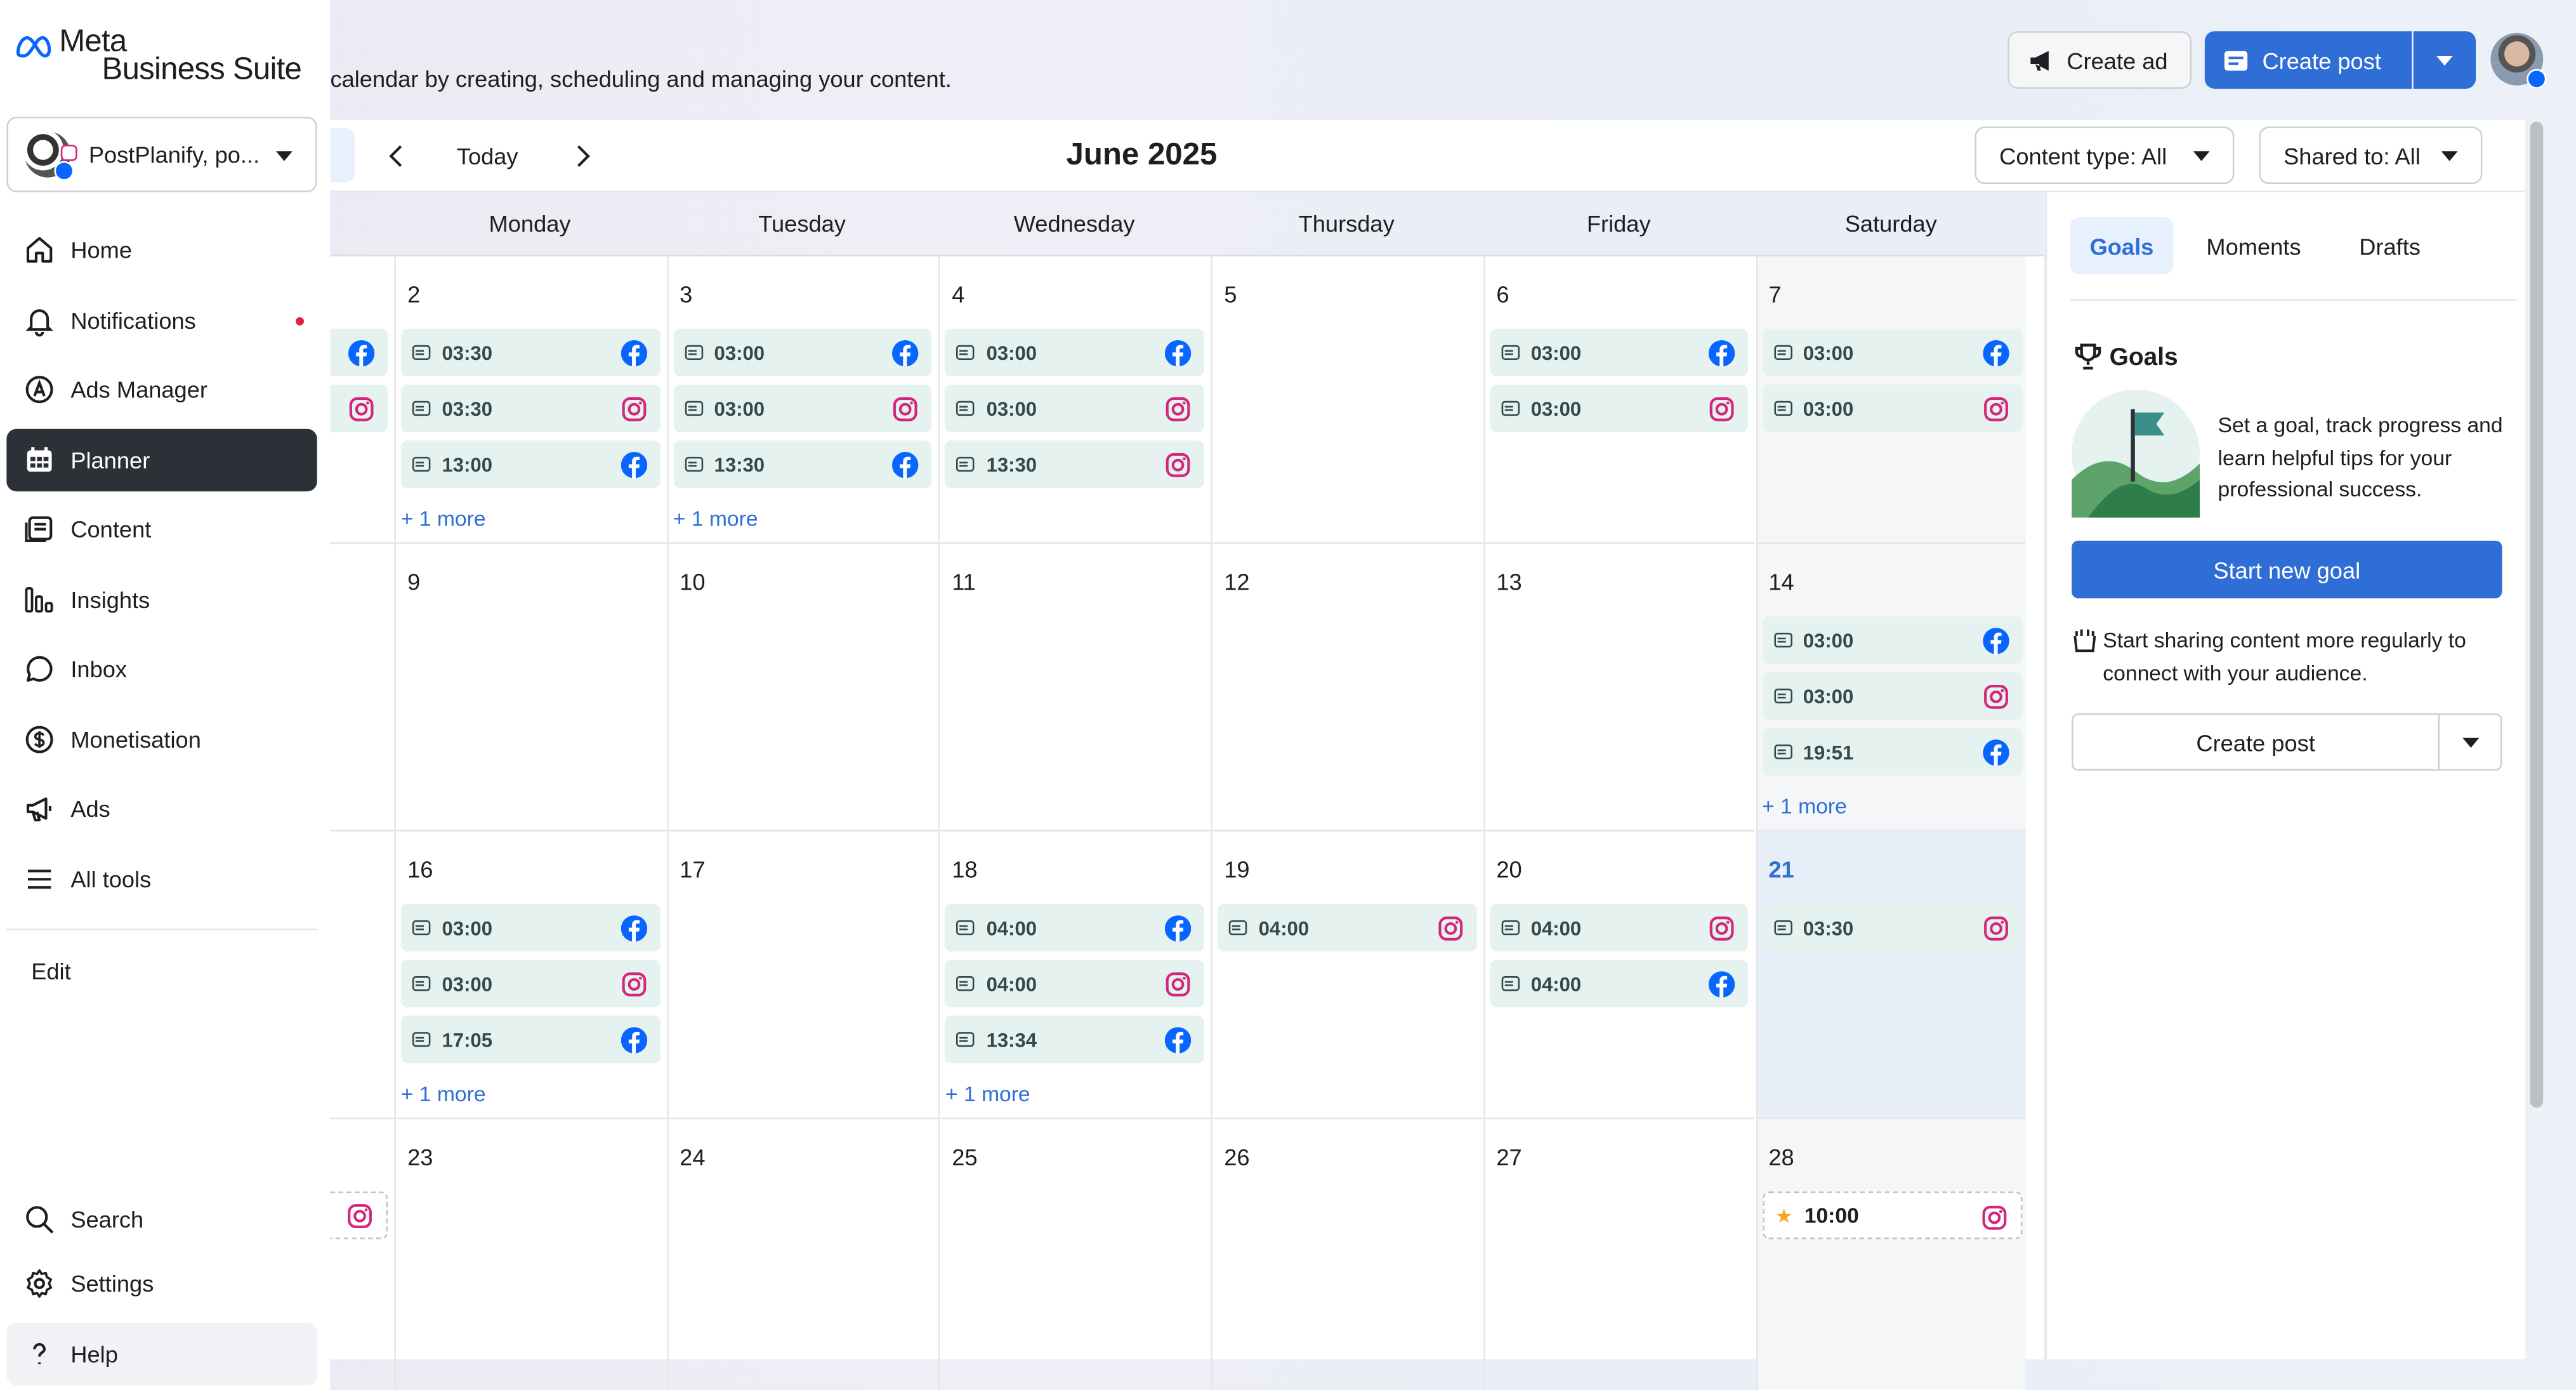 This screenshot has height=1390, width=2576. Describe the element at coordinates (530, 464) in the screenshot. I see `scheduled-post-chip: 13:00` at that location.